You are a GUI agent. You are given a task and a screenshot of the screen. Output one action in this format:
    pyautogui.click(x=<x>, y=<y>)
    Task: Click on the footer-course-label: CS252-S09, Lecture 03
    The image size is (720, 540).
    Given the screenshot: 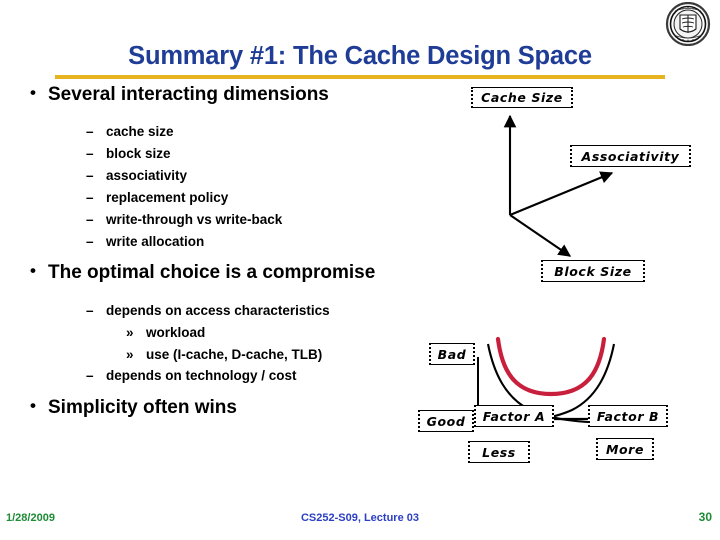 What is the action you would take?
    pyautogui.click(x=359, y=518)
    